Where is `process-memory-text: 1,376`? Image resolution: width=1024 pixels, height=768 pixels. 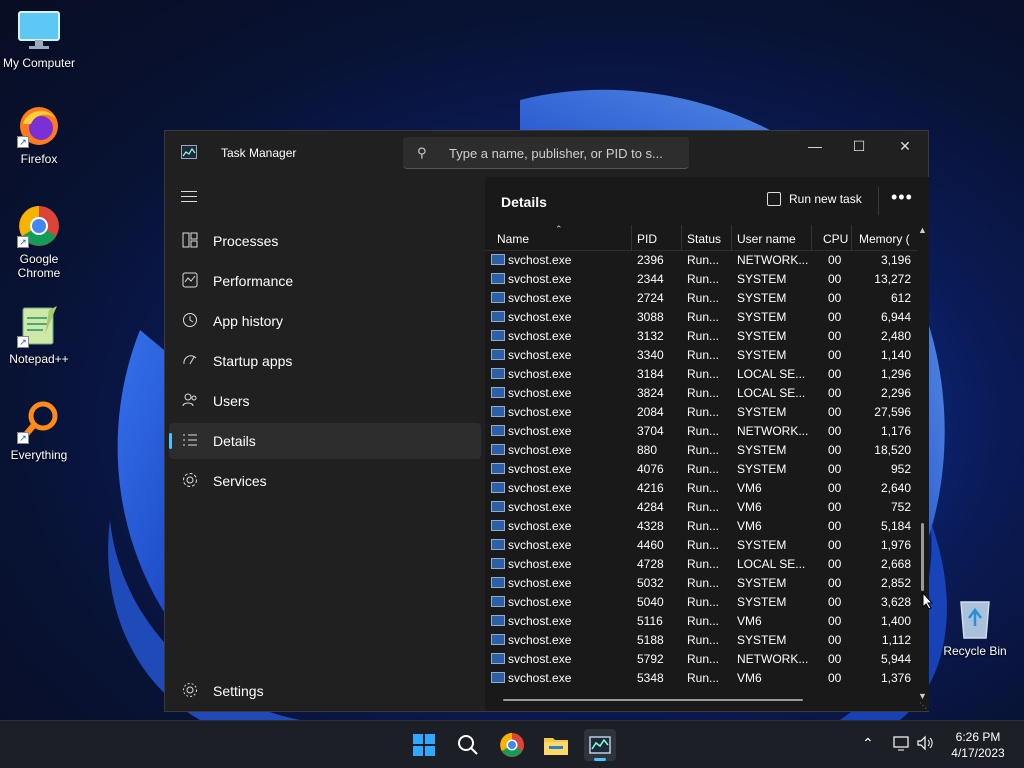
process-memory-text: 1,376 is located at coordinates (895, 678).